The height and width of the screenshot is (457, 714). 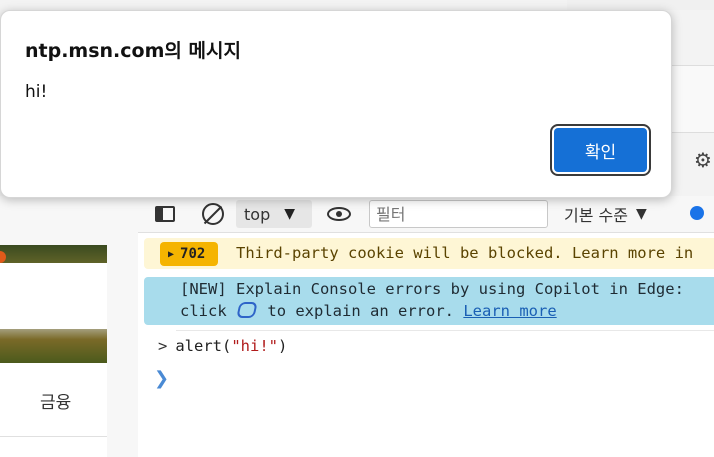 What do you see at coordinates (247, 310) in the screenshot?
I see `copilot-icon` at bounding box center [247, 310].